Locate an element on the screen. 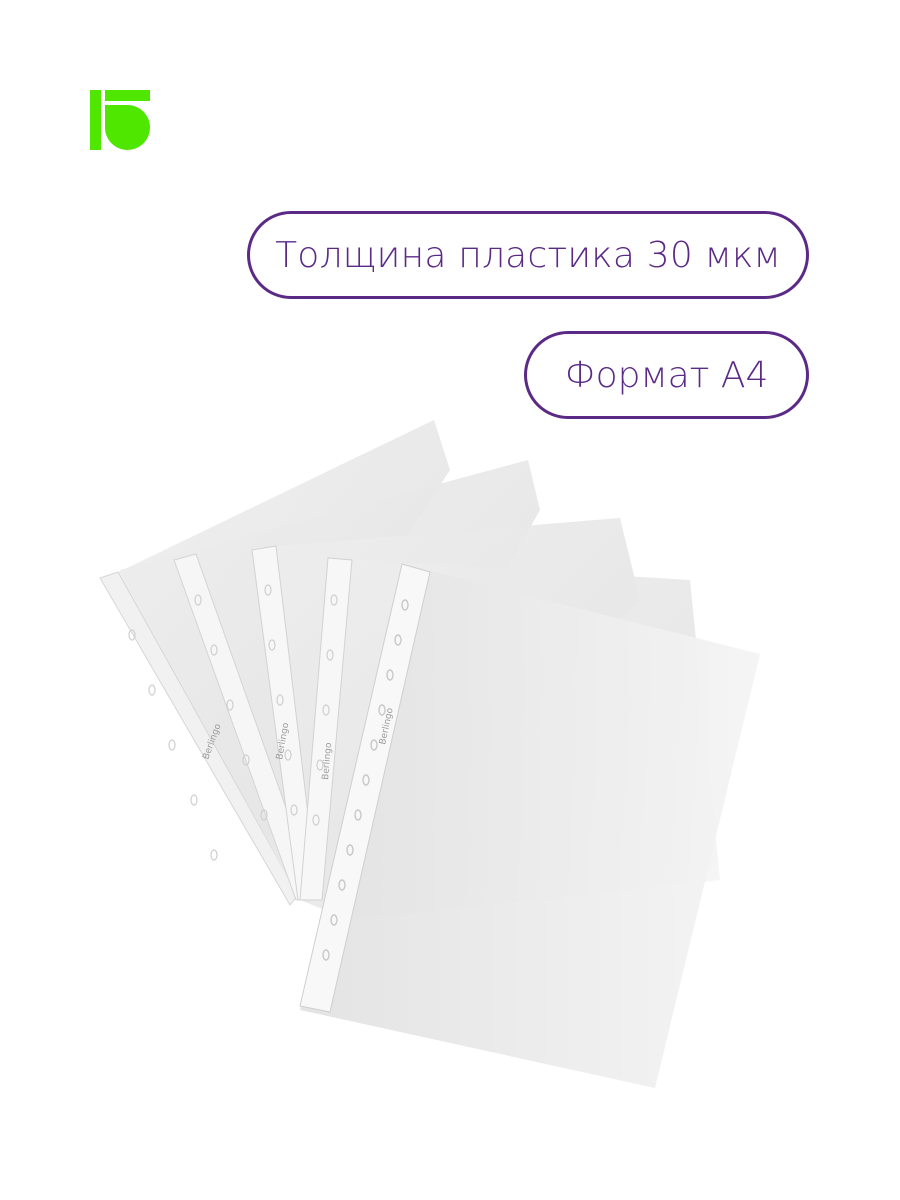 This screenshot has width=900, height=1200. format-badge-text: Формат А4 is located at coordinates (666, 375).